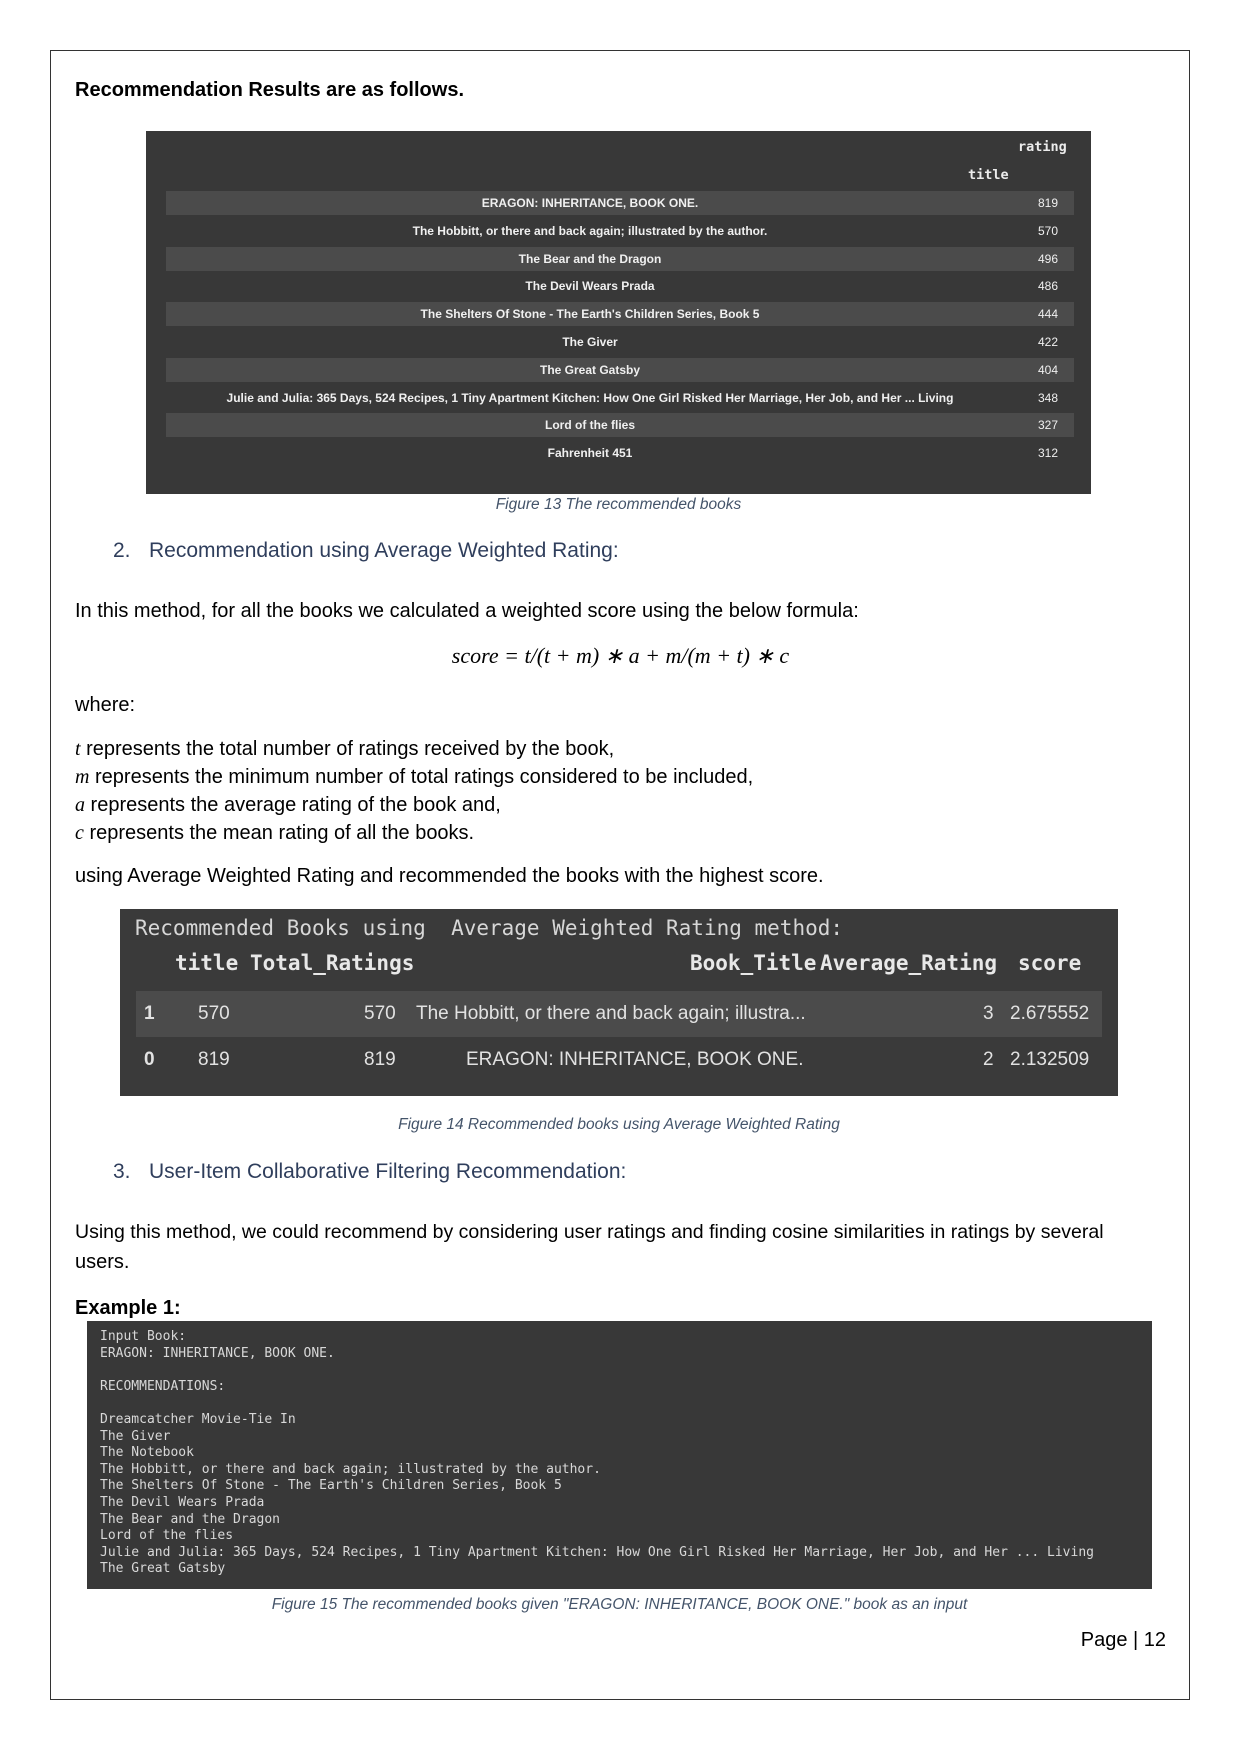 The image size is (1241, 1755). Describe the element at coordinates (207, 963) in the screenshot. I see `col-title: title` at that location.